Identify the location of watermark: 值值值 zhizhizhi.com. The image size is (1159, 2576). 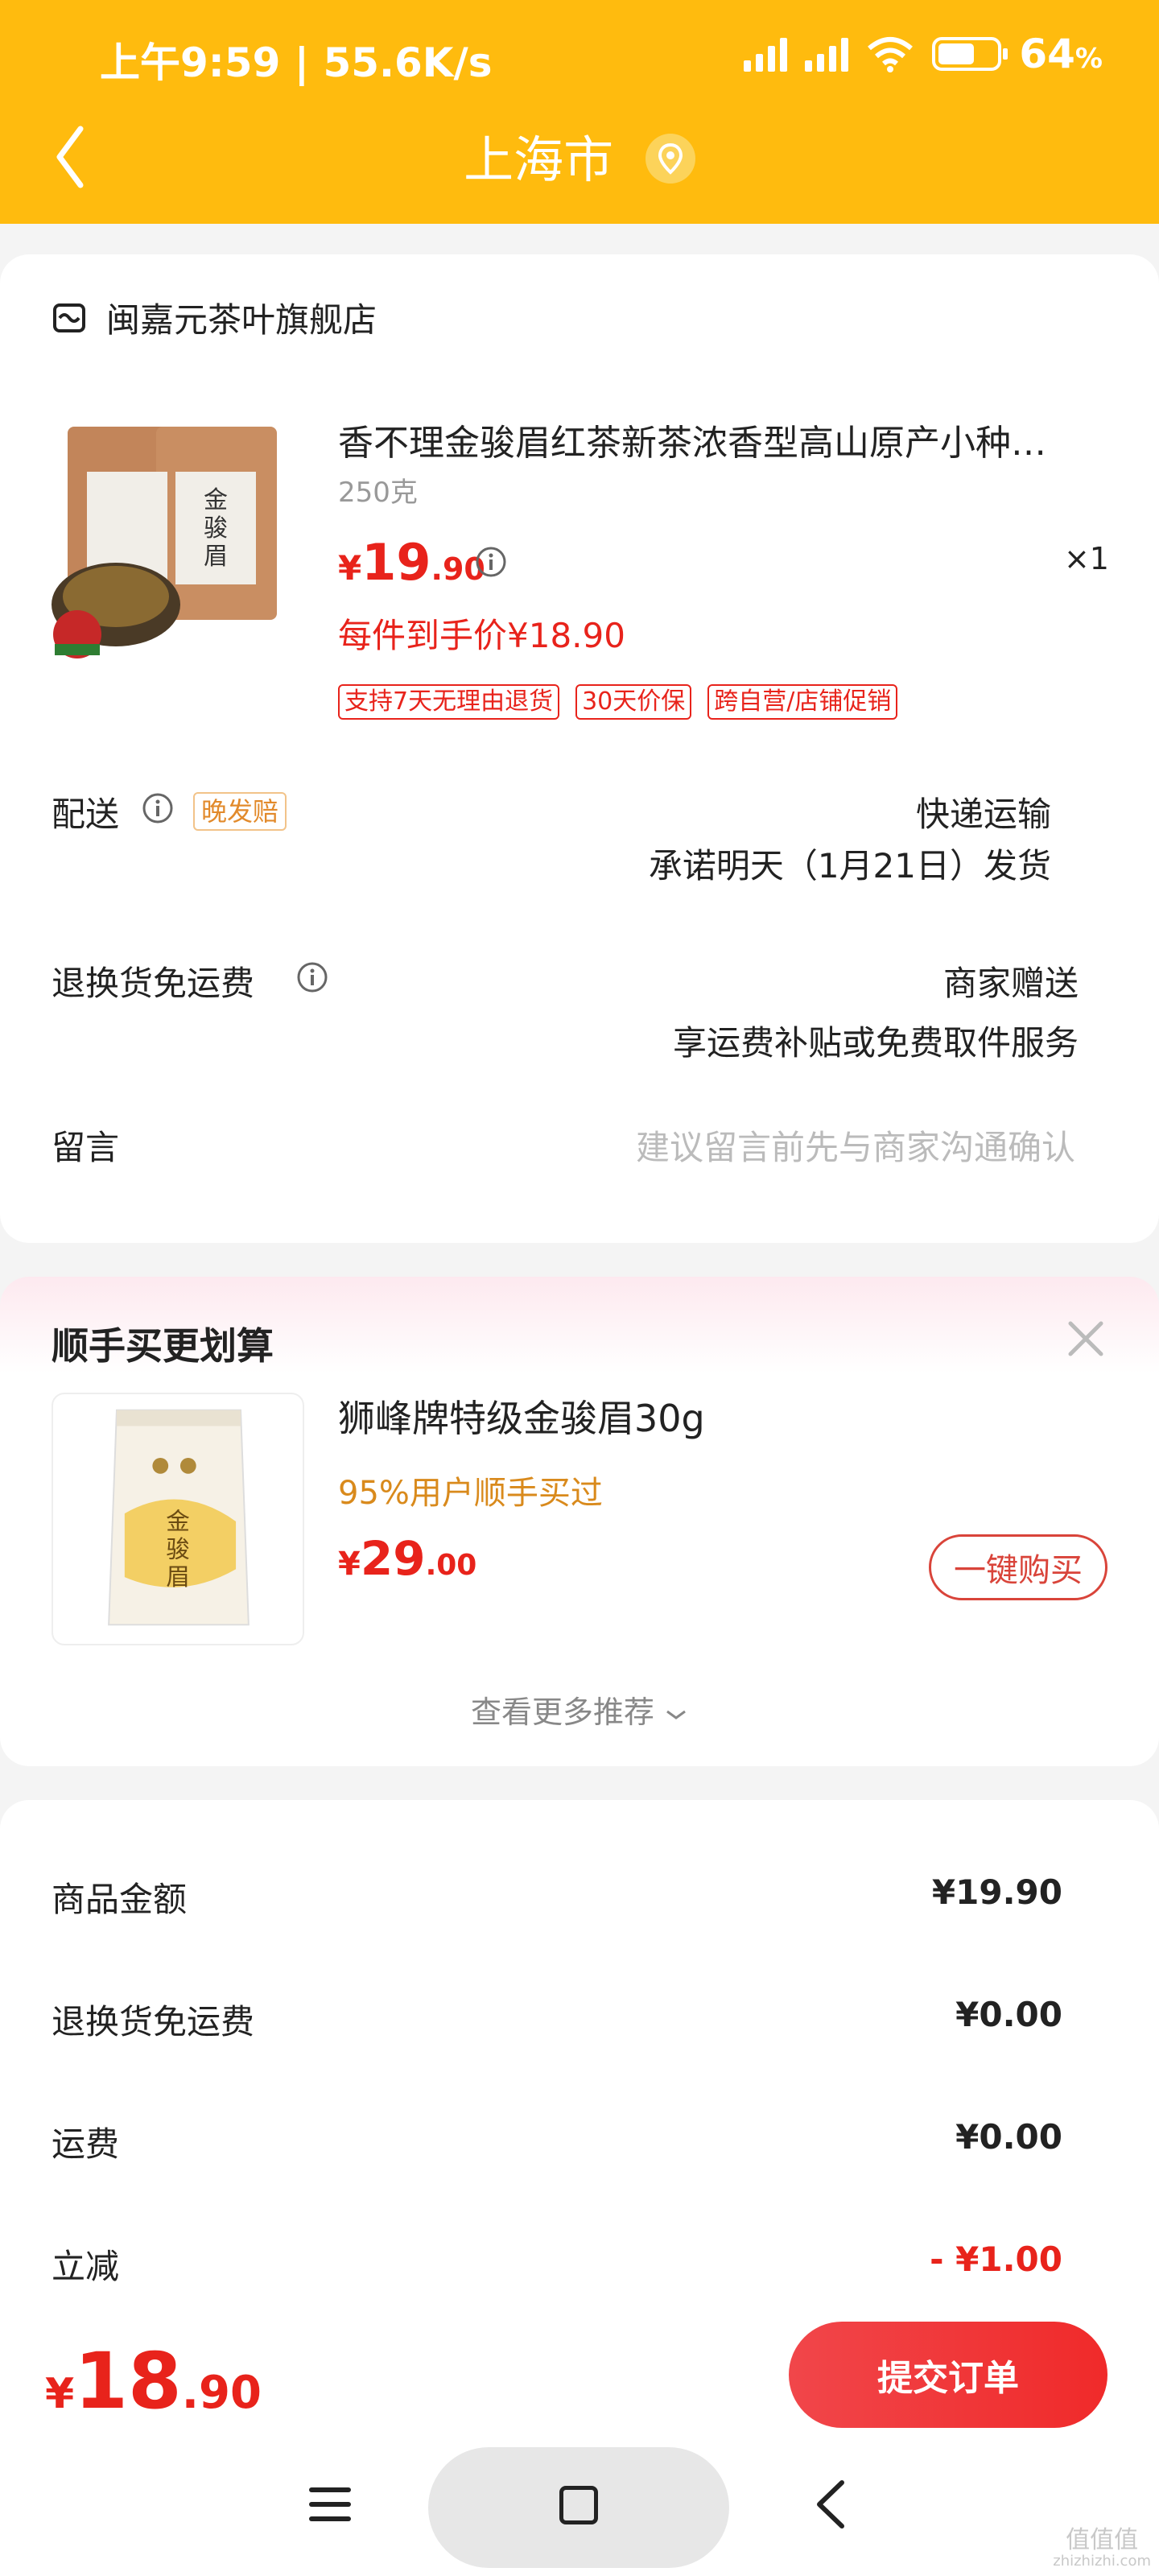
(1102, 2548).